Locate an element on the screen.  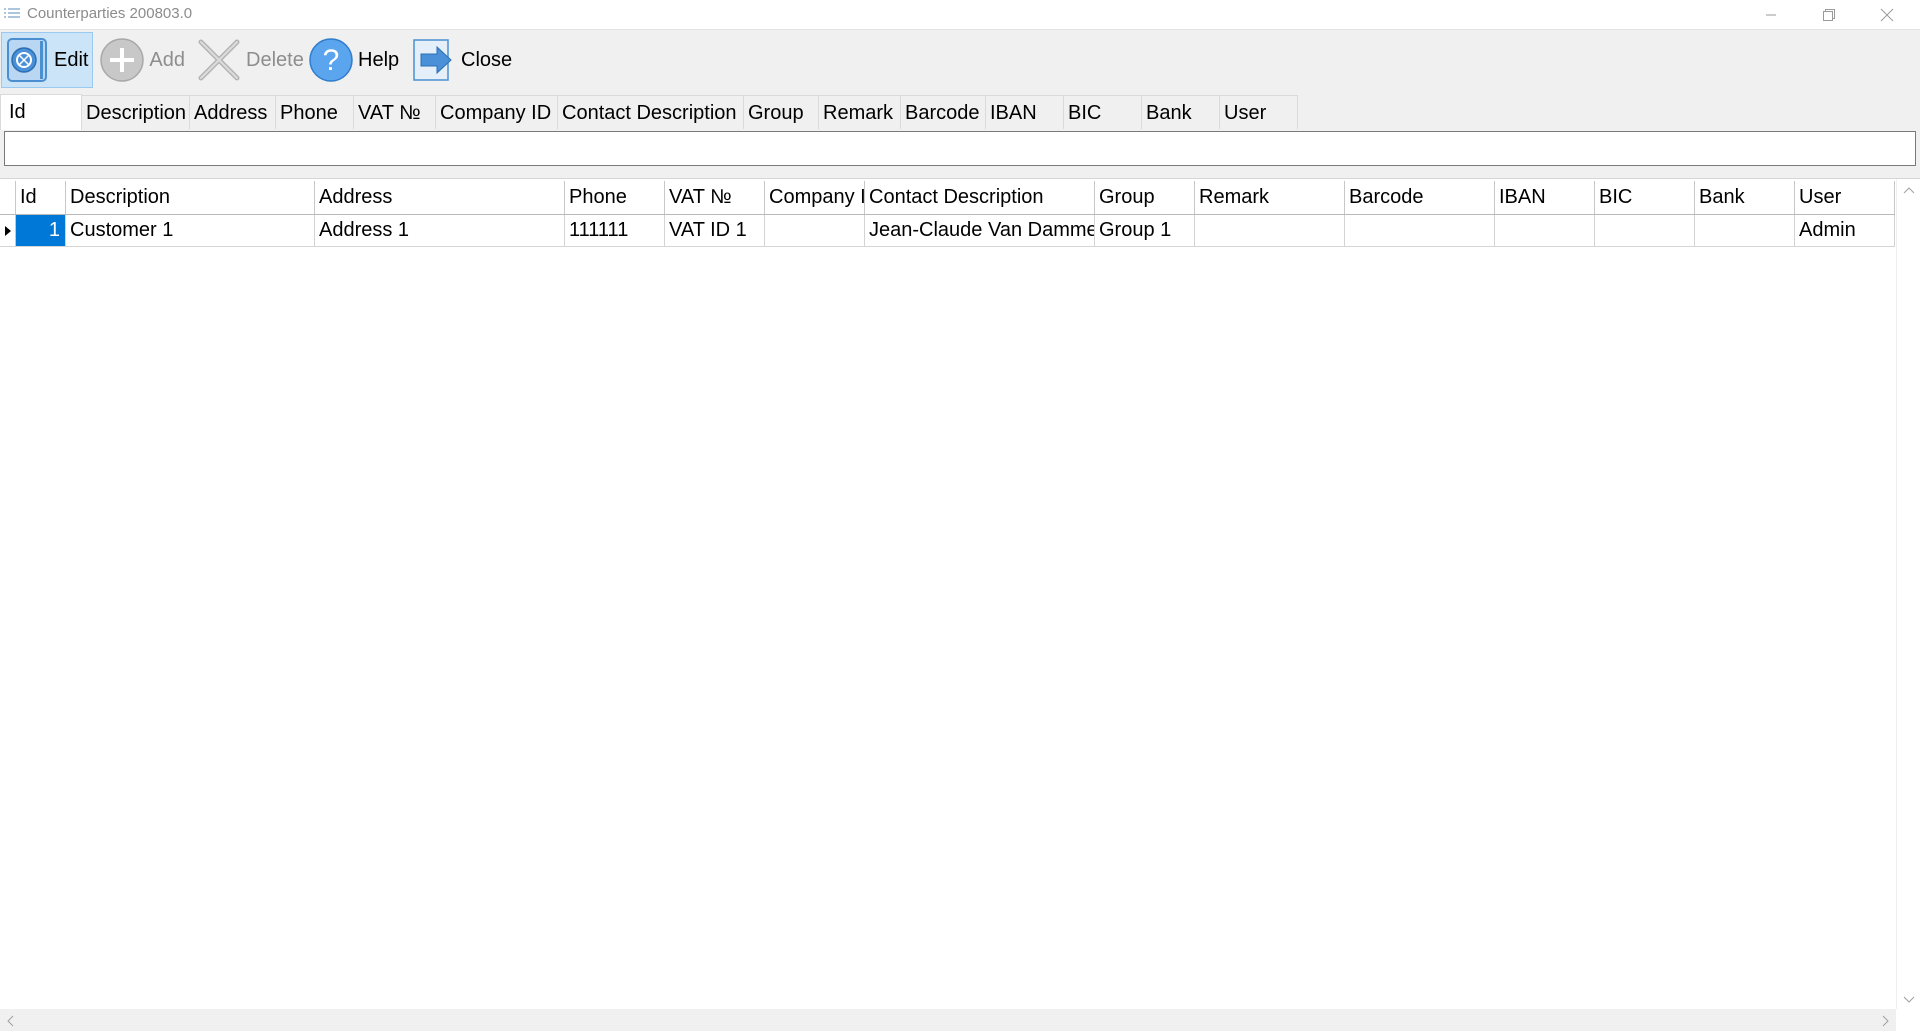
edit-label: Edit is located at coordinates (71, 59).